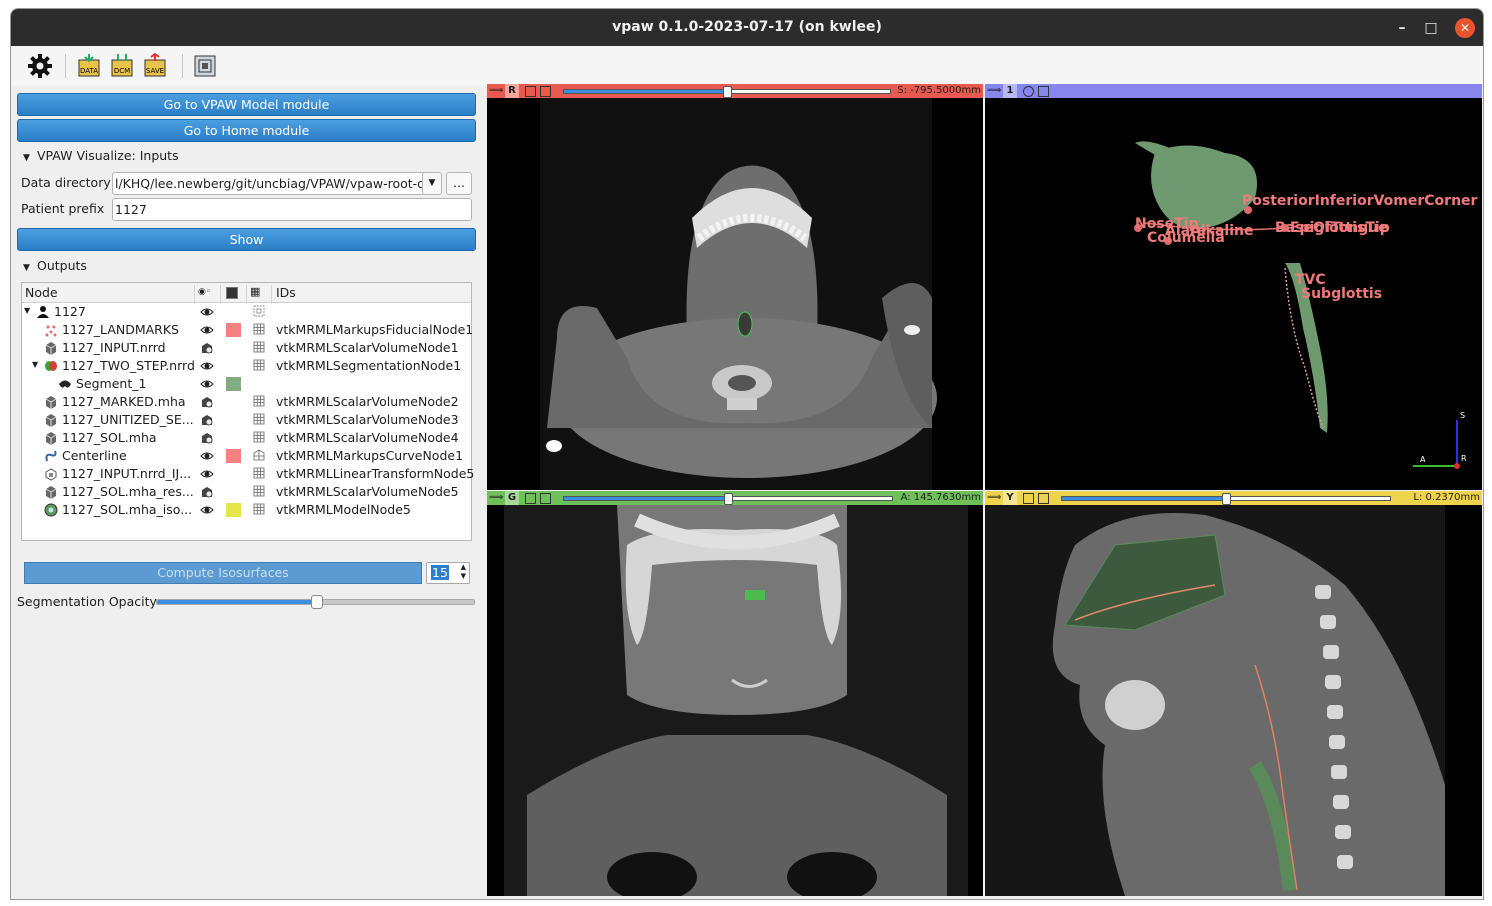 This screenshot has height=906, width=1492. I want to click on column-node: Node, so click(41, 292).